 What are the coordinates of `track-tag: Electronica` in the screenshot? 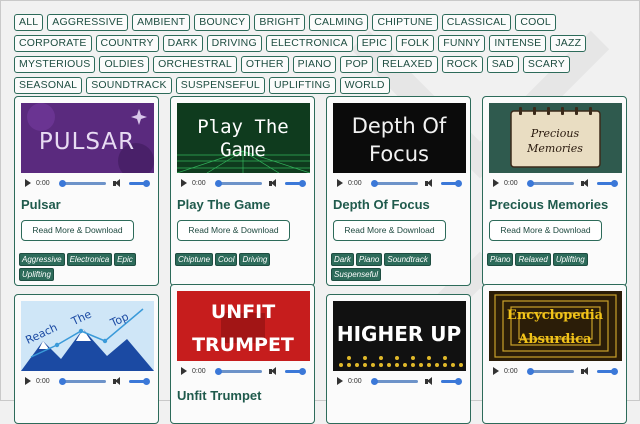 It's located at (89, 259).